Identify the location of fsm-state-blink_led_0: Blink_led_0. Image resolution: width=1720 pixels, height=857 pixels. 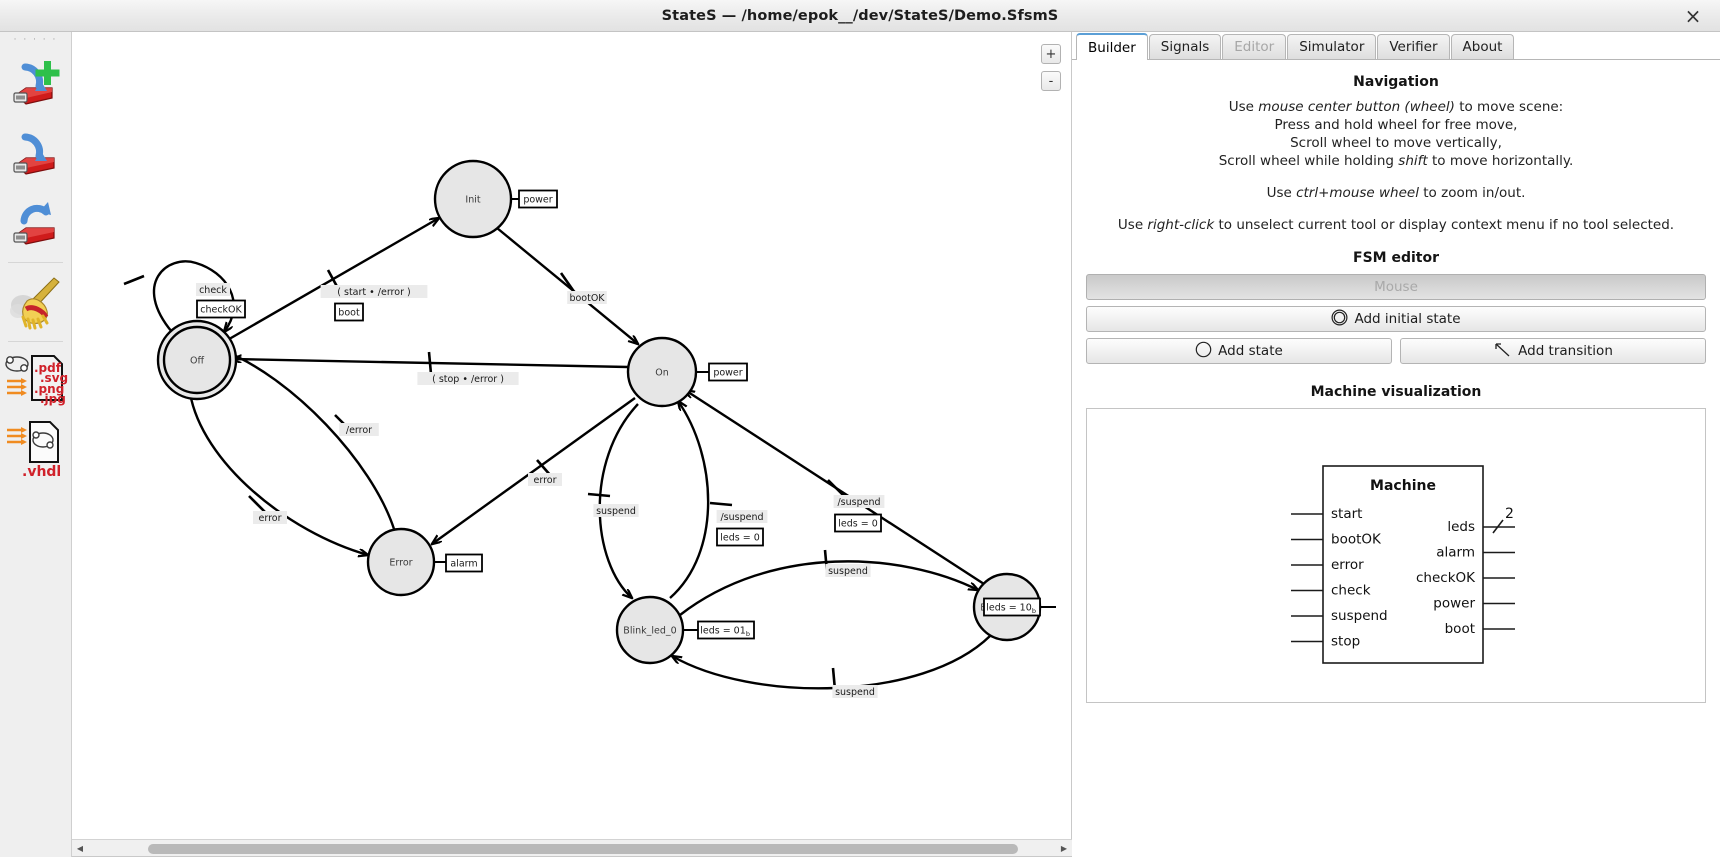
(650, 630).